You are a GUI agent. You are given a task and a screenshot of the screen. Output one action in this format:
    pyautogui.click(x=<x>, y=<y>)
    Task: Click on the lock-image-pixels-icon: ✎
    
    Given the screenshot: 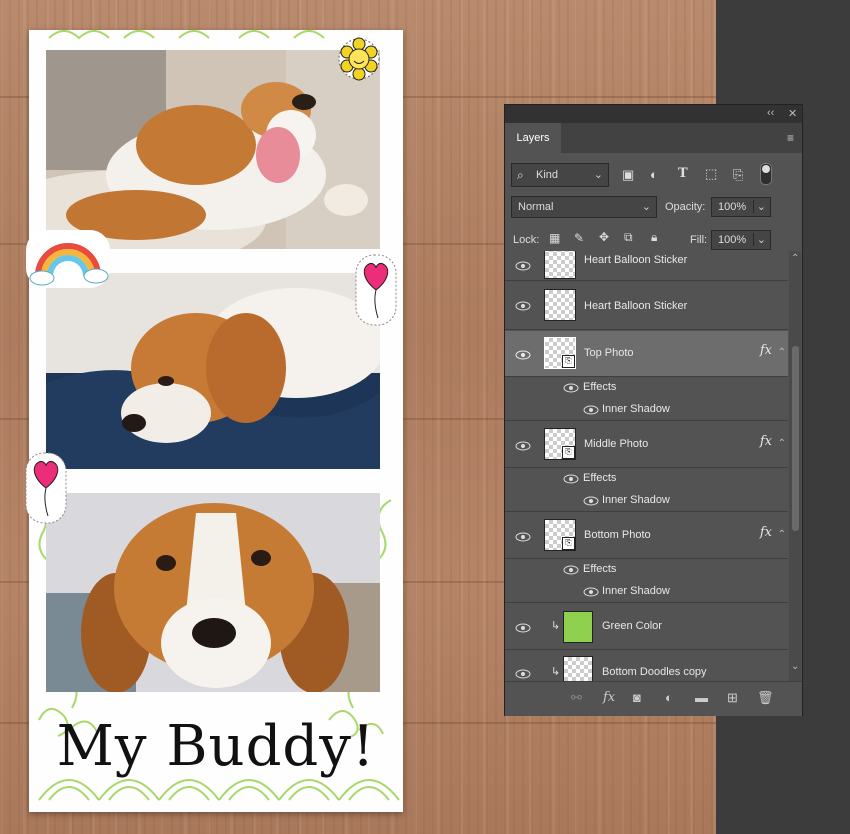 What is the action you would take?
    pyautogui.click(x=579, y=238)
    